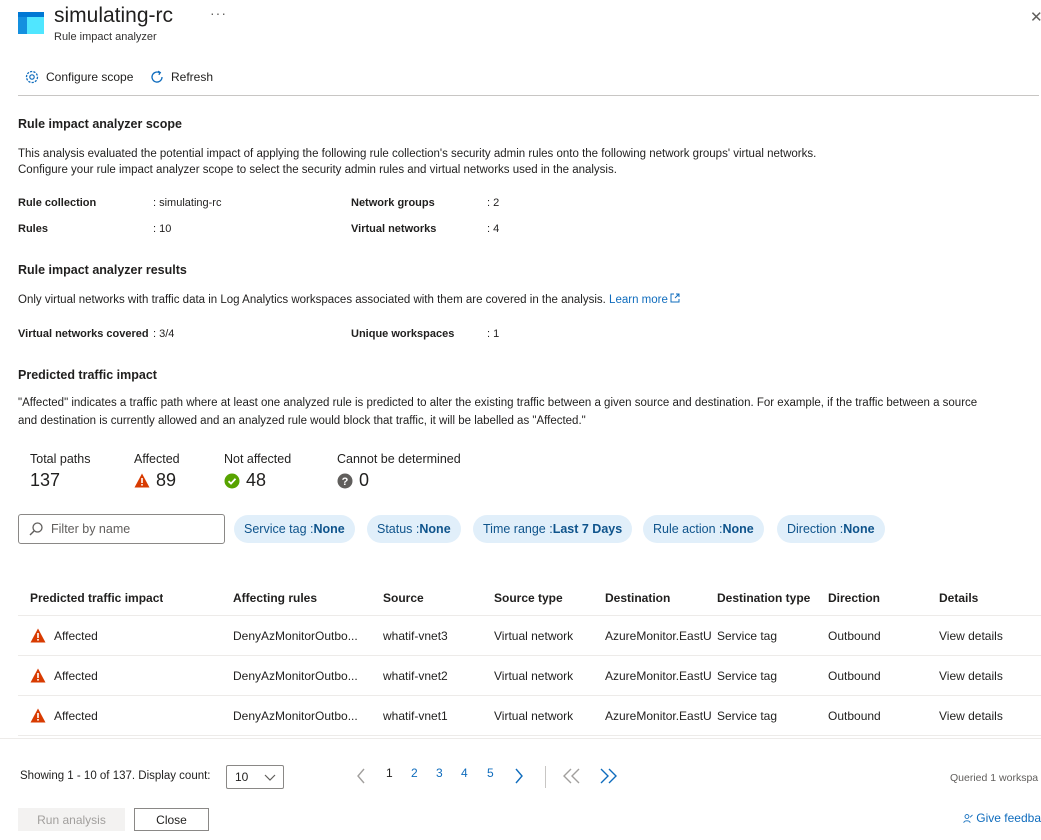 This screenshot has width=1041, height=840. I want to click on page-5: 5, so click(490, 773).